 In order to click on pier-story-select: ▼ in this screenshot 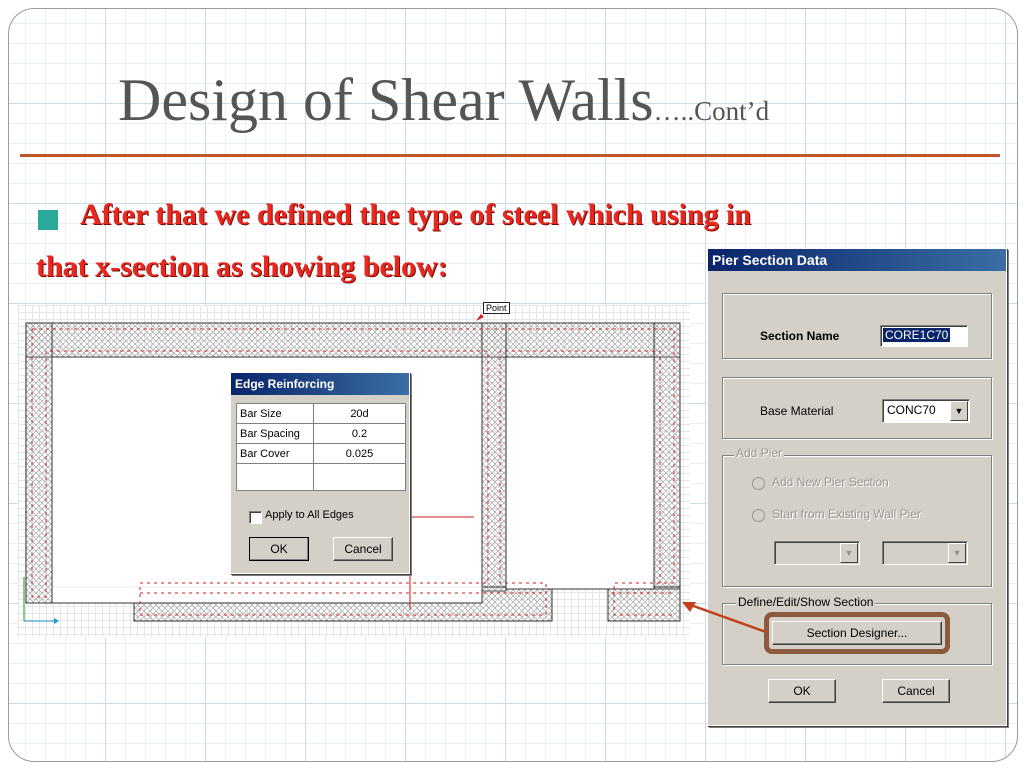, I will do `click(817, 553)`.